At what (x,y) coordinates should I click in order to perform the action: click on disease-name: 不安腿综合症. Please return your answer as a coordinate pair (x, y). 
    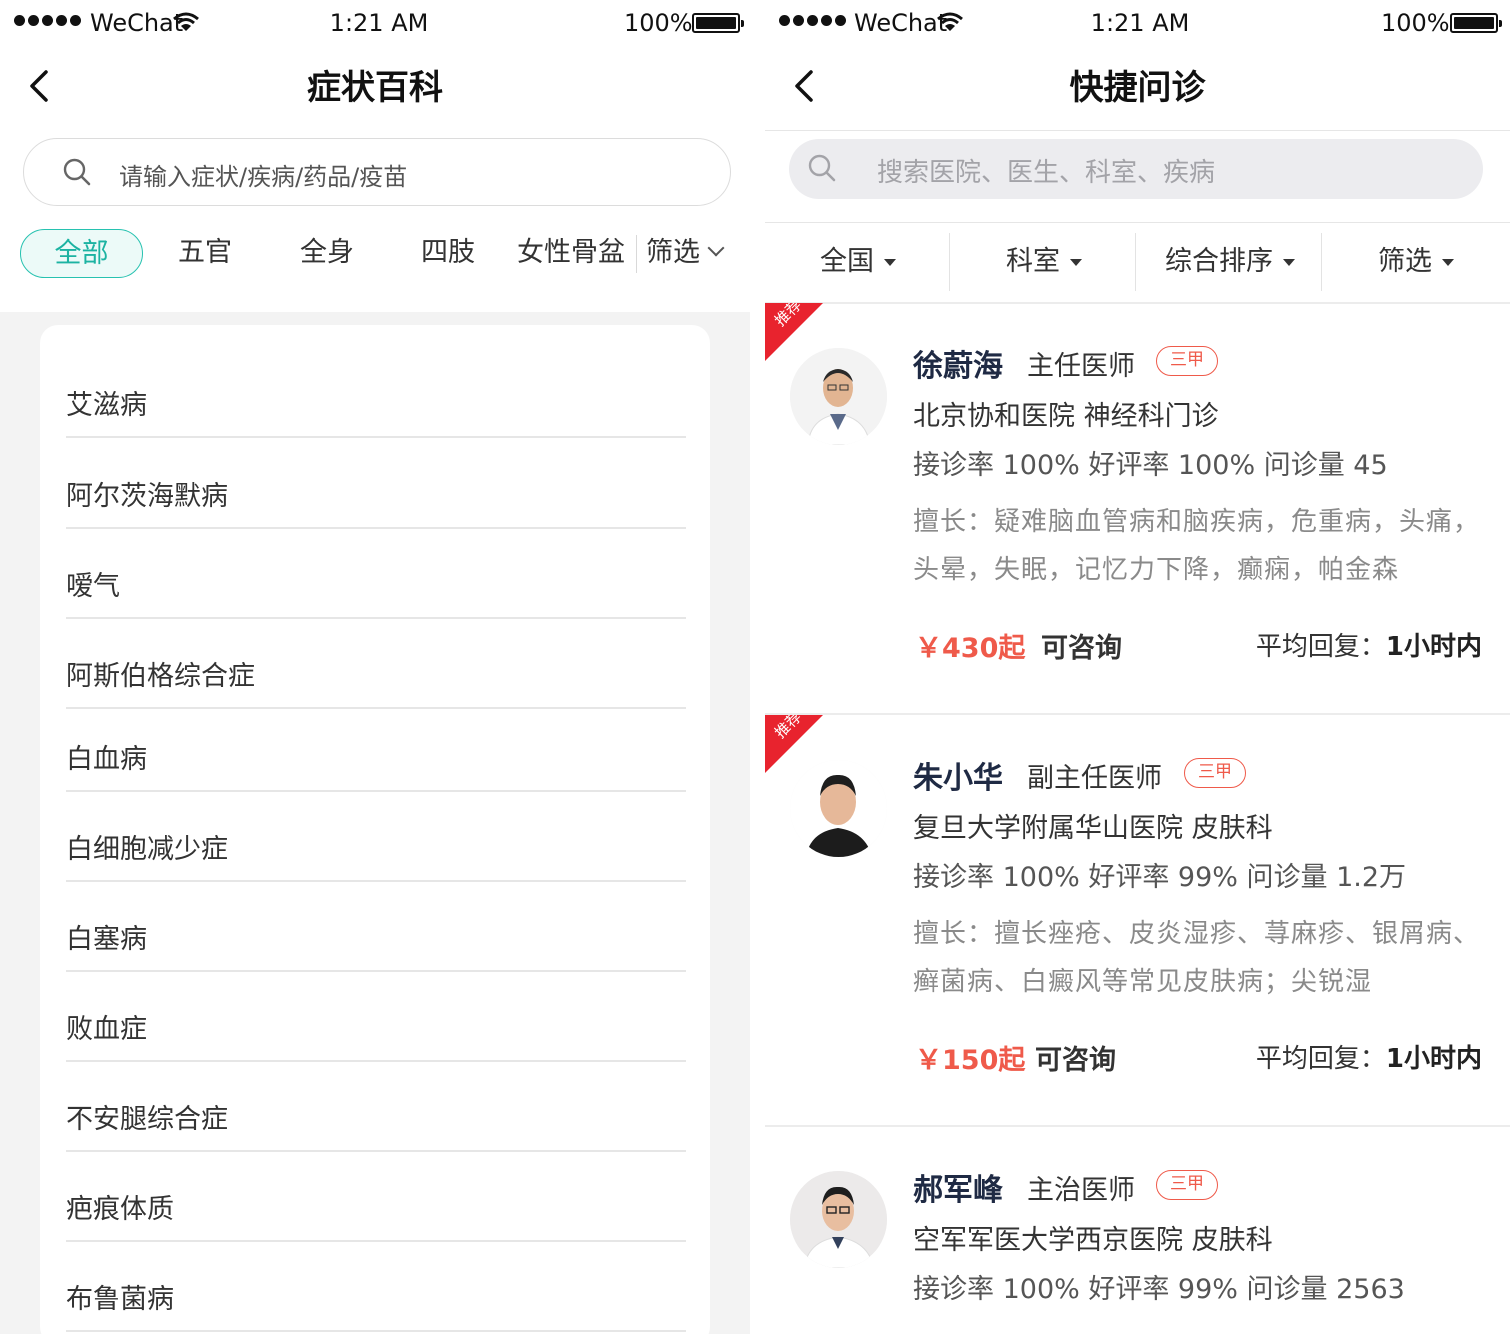
    Looking at the image, I should click on (147, 1119).